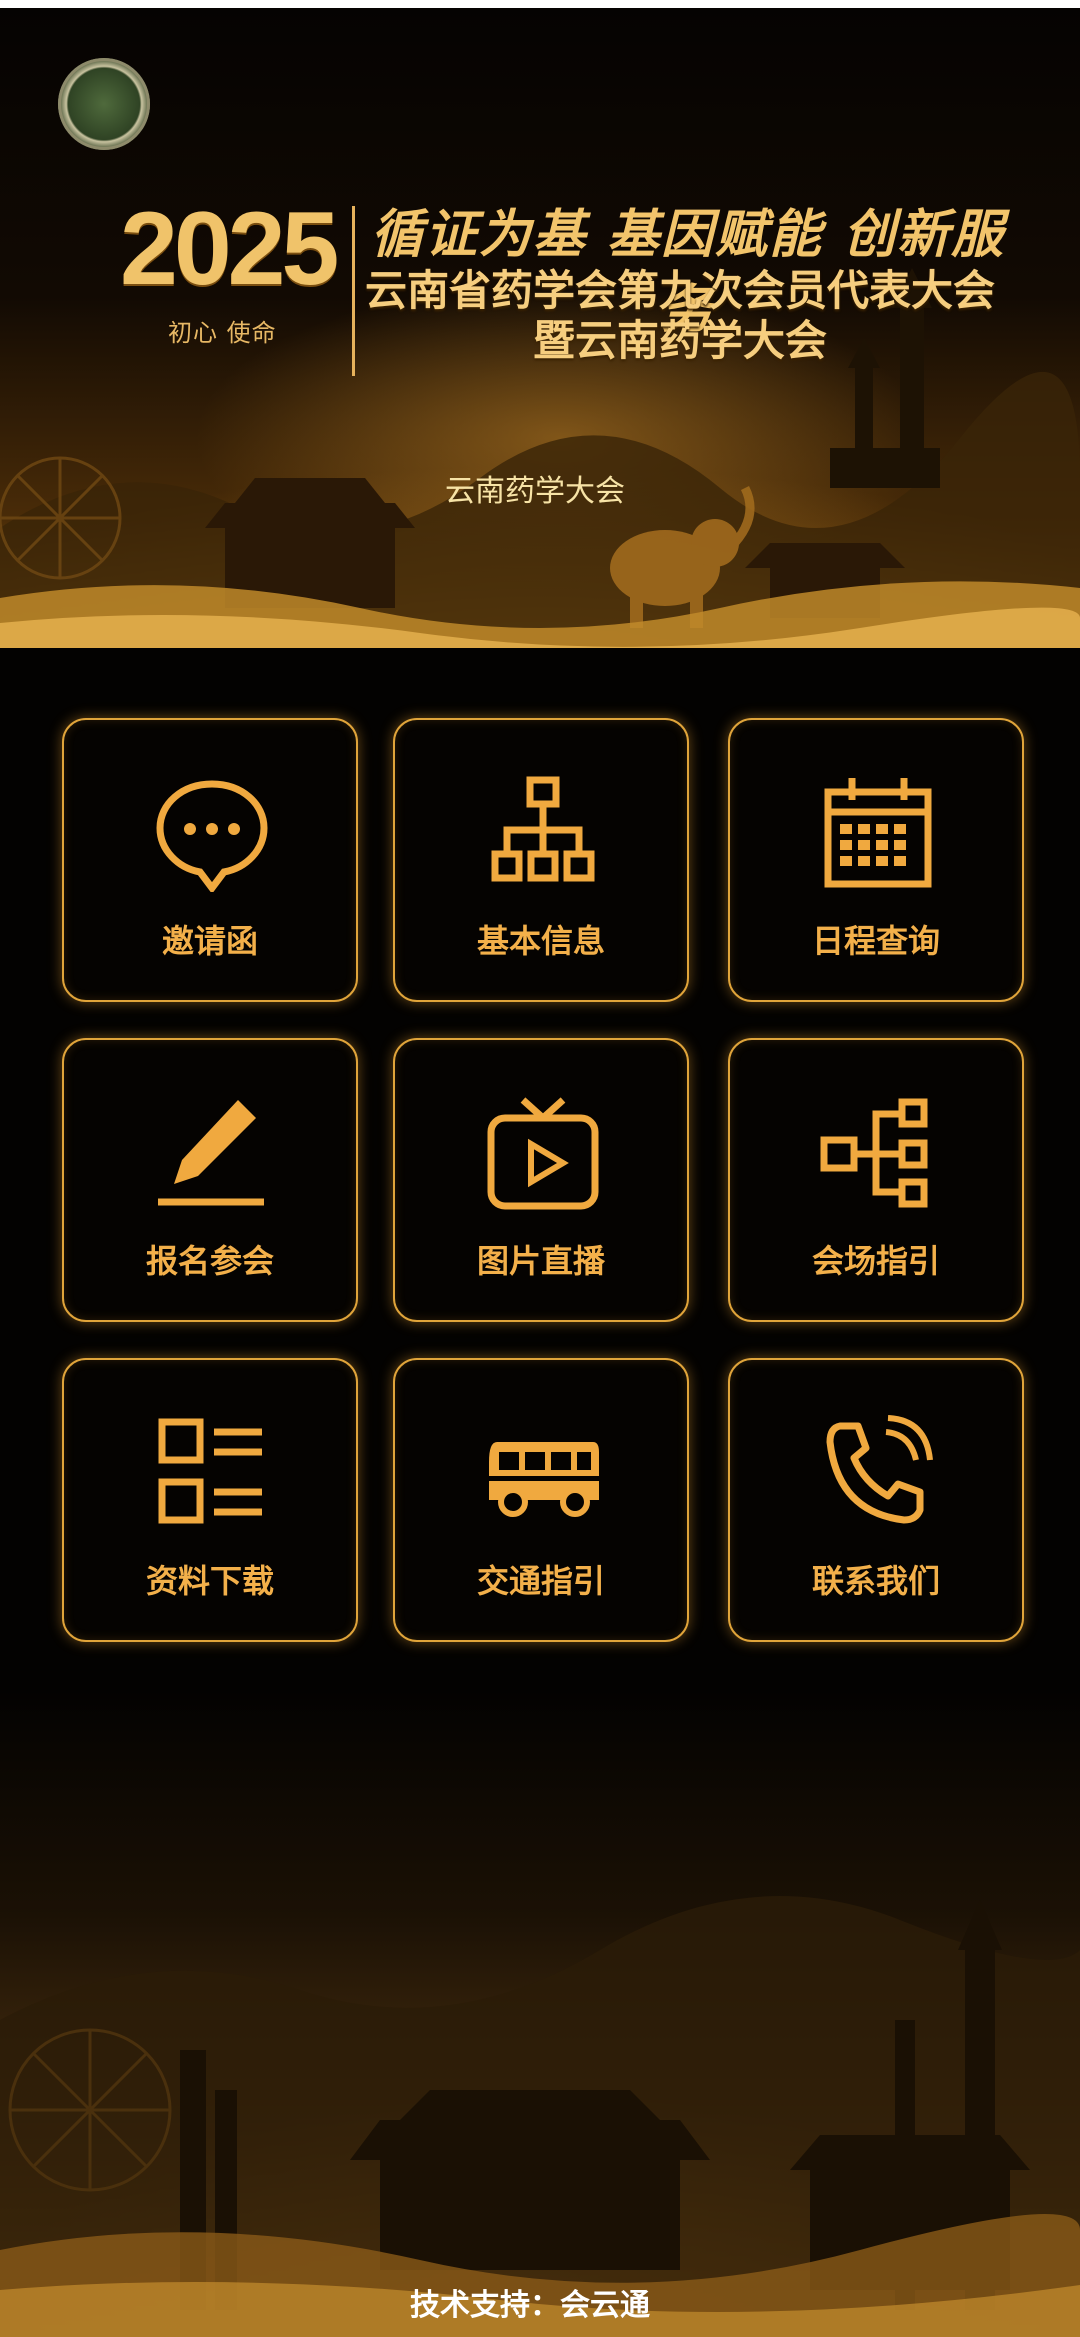 Image resolution: width=1080 pixels, height=2337 pixels. I want to click on status-strip, so click(540, 4).